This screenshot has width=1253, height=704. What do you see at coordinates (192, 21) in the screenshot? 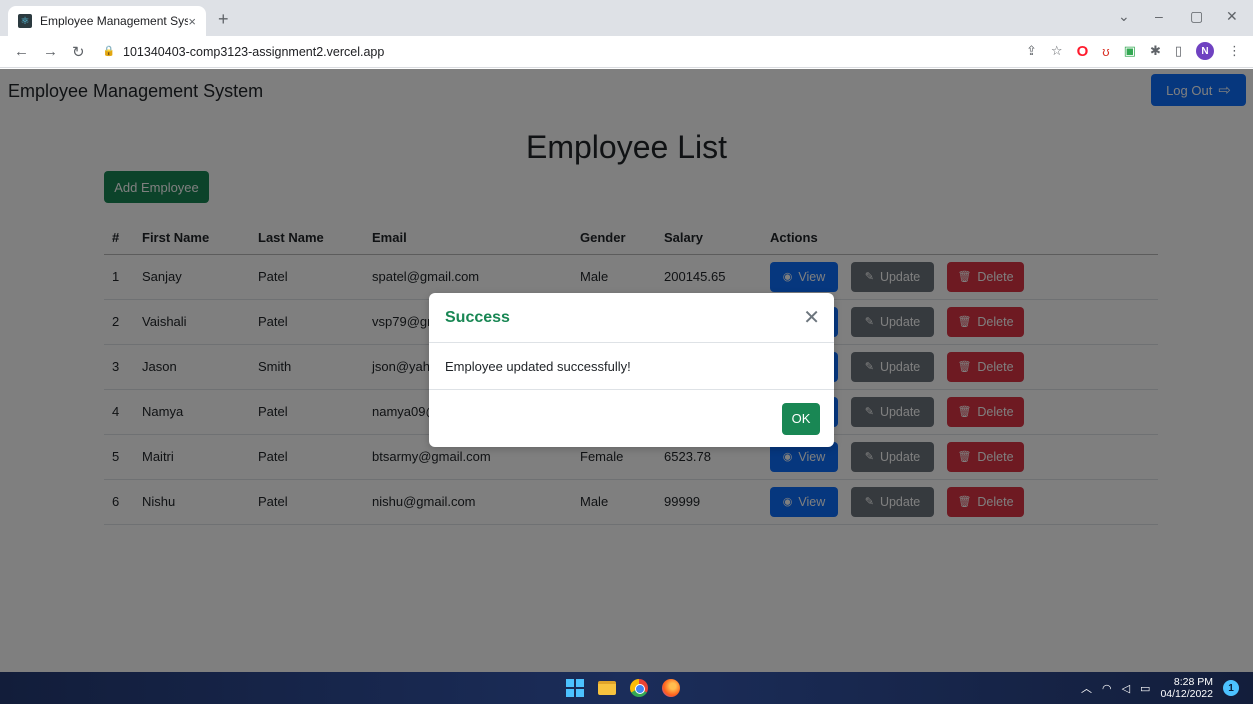
I see `tab-close-icon: ×` at bounding box center [192, 21].